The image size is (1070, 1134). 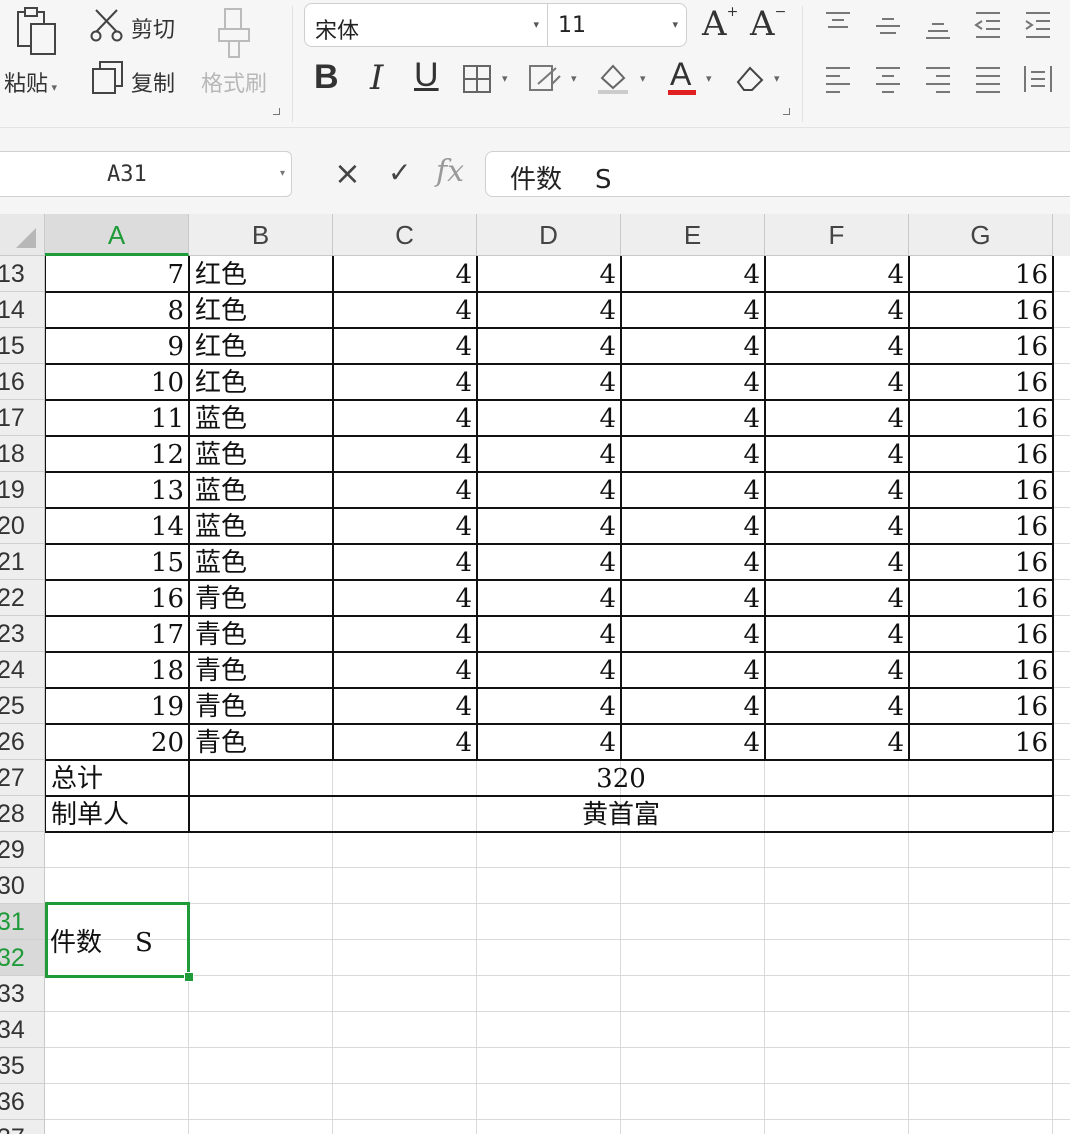 I want to click on row-header-23: 23, so click(x=22, y=634).